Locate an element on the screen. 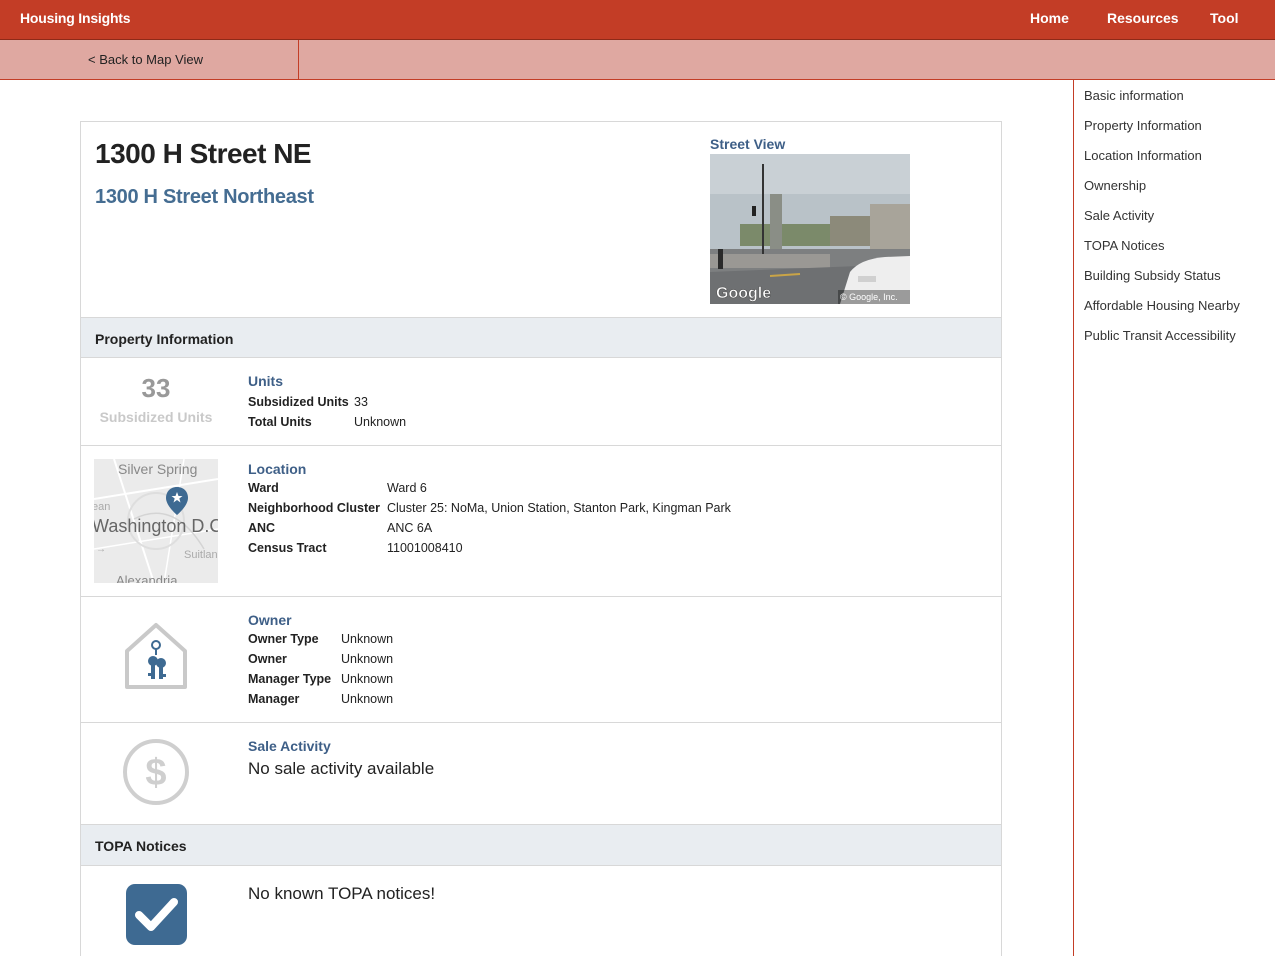  map-label: Washington D.C is located at coordinates (156, 526).